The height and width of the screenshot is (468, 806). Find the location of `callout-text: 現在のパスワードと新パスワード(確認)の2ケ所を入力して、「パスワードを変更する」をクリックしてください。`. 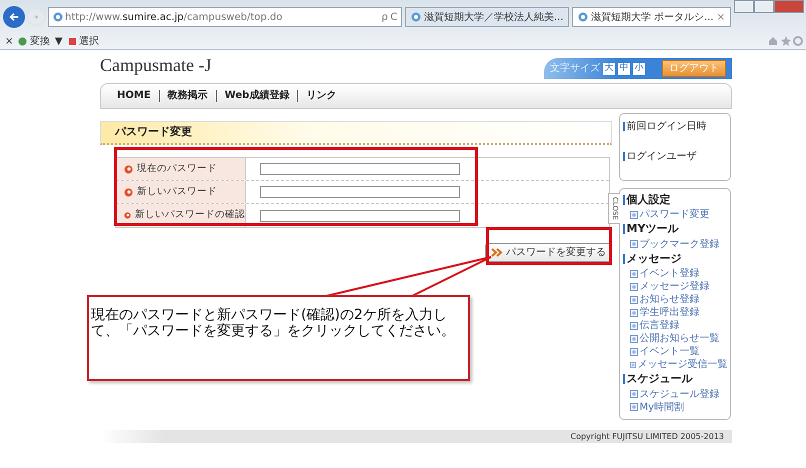

callout-text: 現在のパスワードと新パスワード(確認)の2ケ所を入力して、「パスワードを変更する」をクリックしてください。 is located at coordinates (273, 323).